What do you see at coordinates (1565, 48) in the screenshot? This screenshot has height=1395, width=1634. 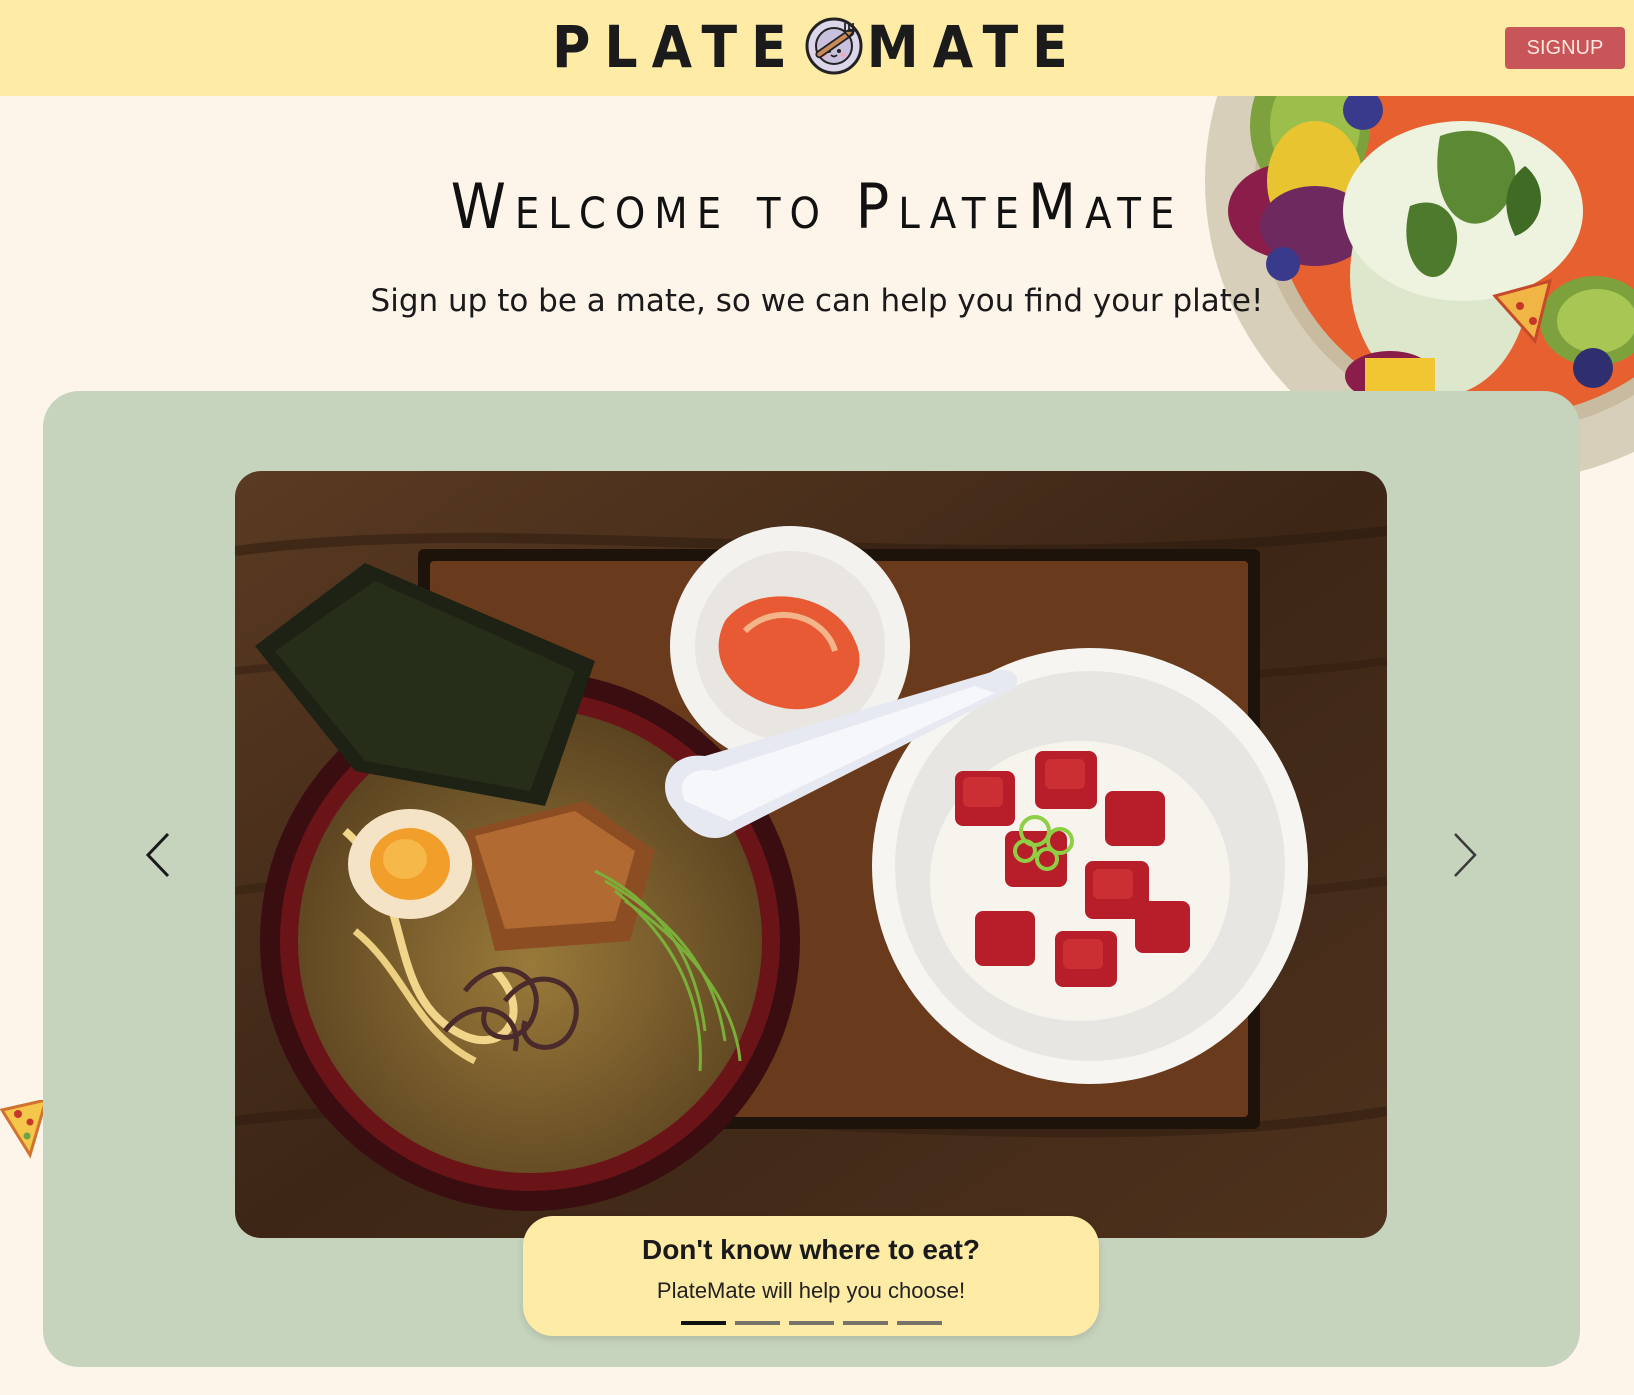 I see `signup-button: SIGNUP` at bounding box center [1565, 48].